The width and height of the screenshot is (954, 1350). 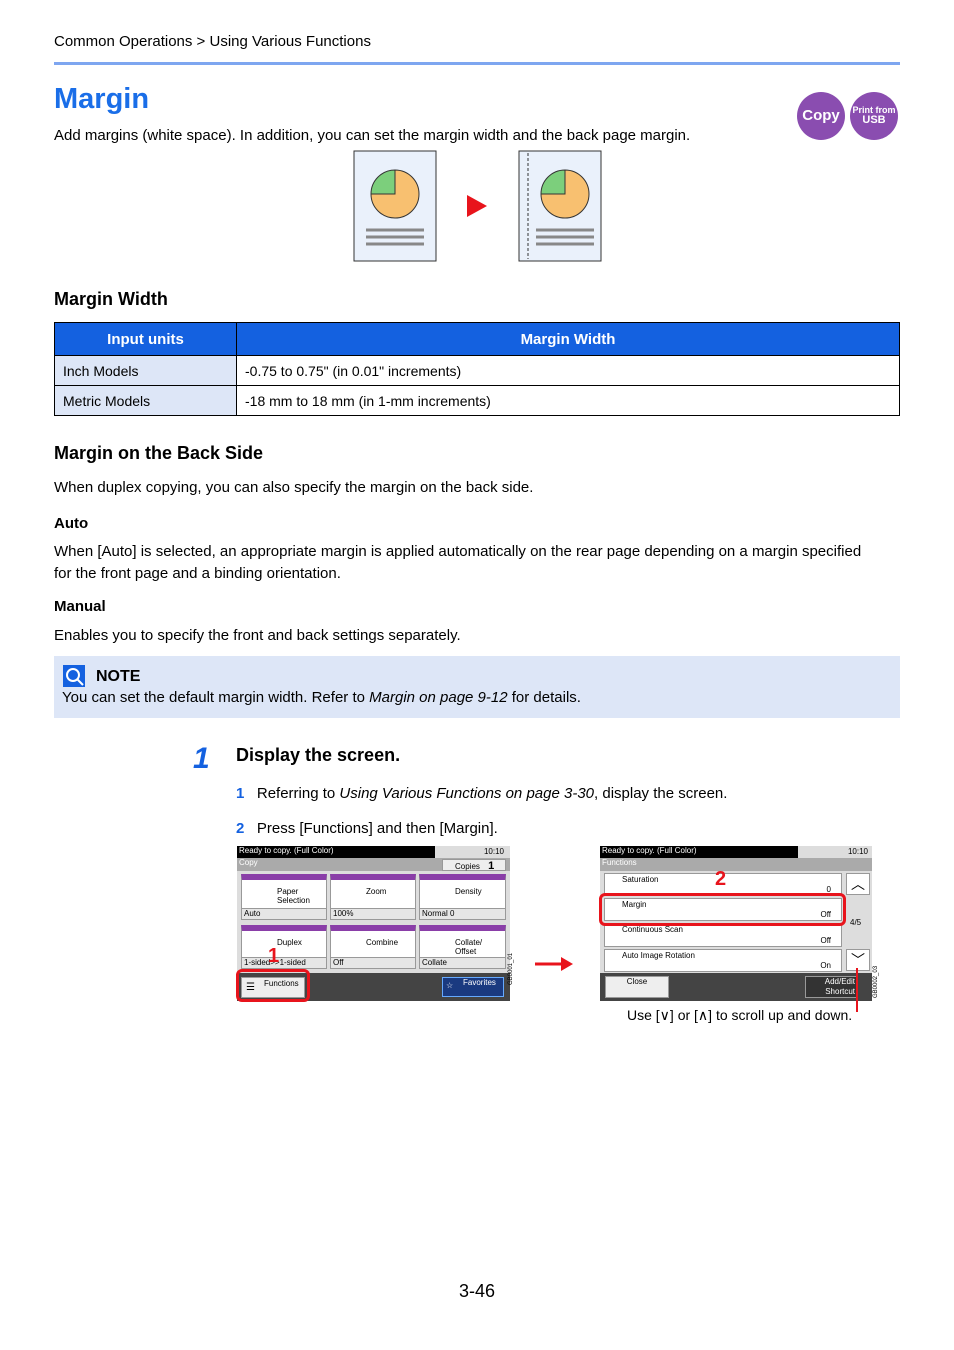 What do you see at coordinates (462, 962) in the screenshot?
I see `tile-value: Collate` at bounding box center [462, 962].